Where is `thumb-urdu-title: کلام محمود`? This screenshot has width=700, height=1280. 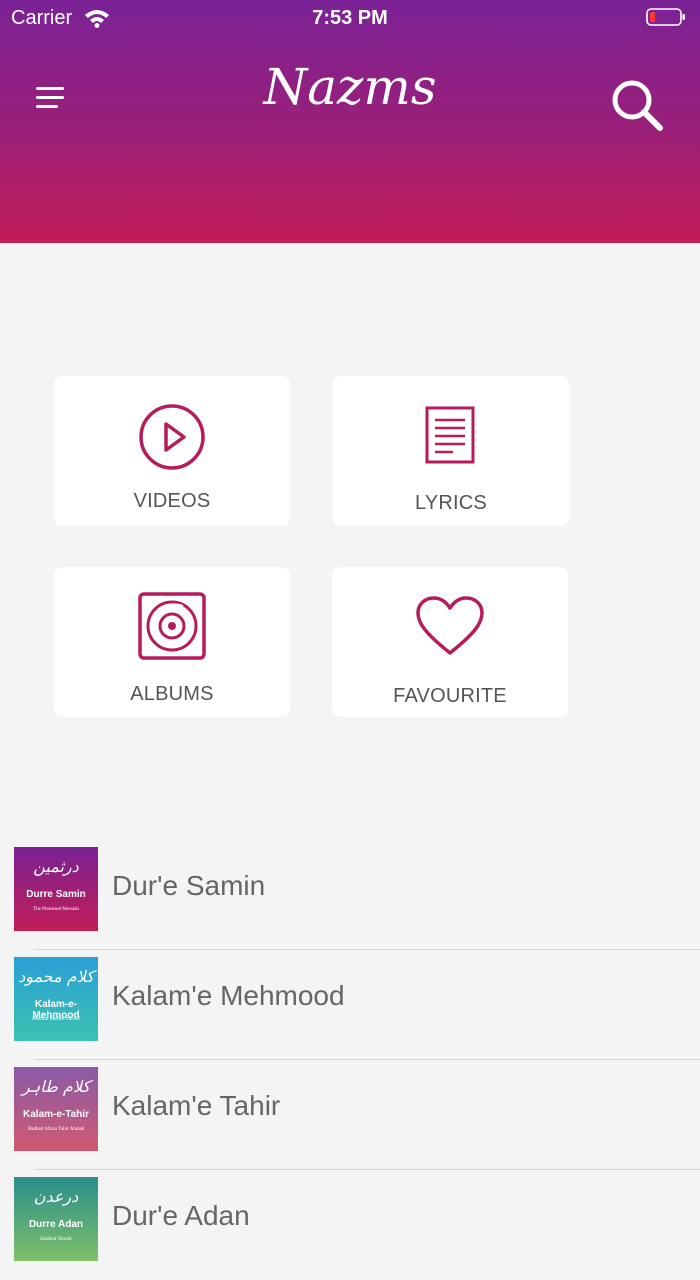 thumb-urdu-title: کلام محمود is located at coordinates (56, 976).